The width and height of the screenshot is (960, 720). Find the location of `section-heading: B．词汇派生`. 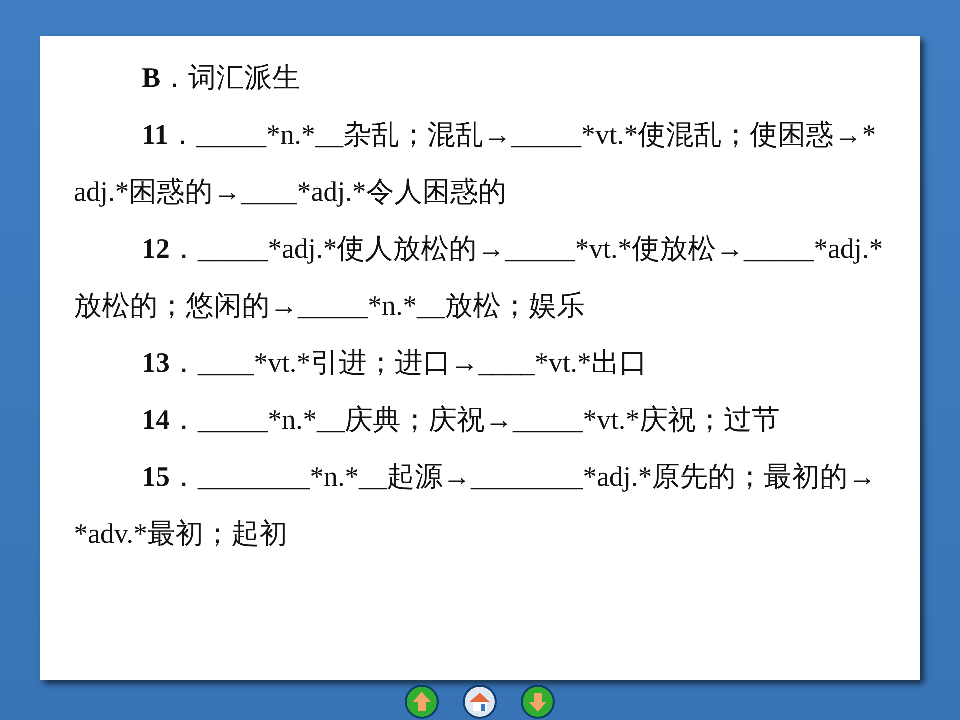

section-heading: B．词汇派生 is located at coordinates (221, 79).